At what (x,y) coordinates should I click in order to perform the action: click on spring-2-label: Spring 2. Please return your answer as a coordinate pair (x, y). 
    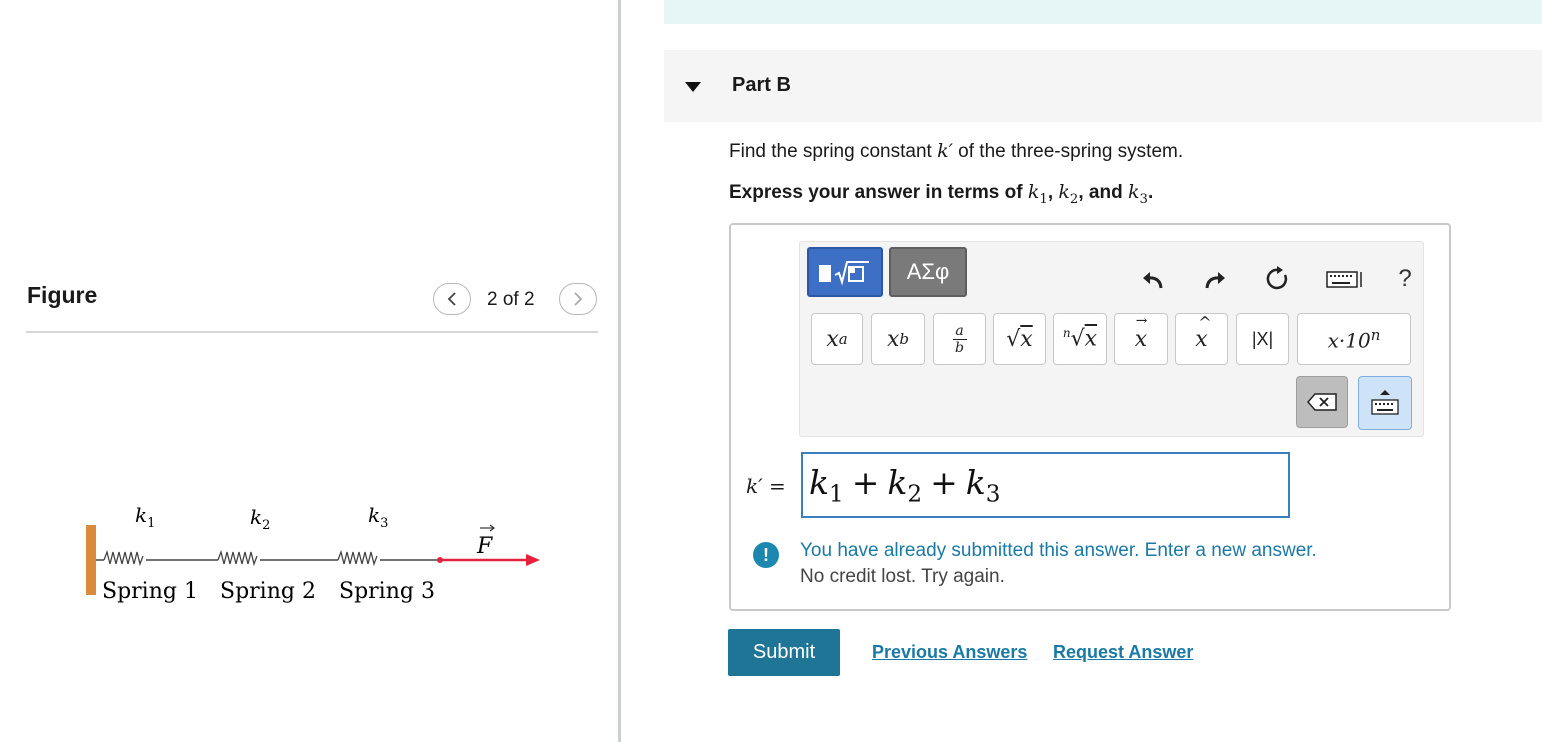
    Looking at the image, I should click on (268, 591).